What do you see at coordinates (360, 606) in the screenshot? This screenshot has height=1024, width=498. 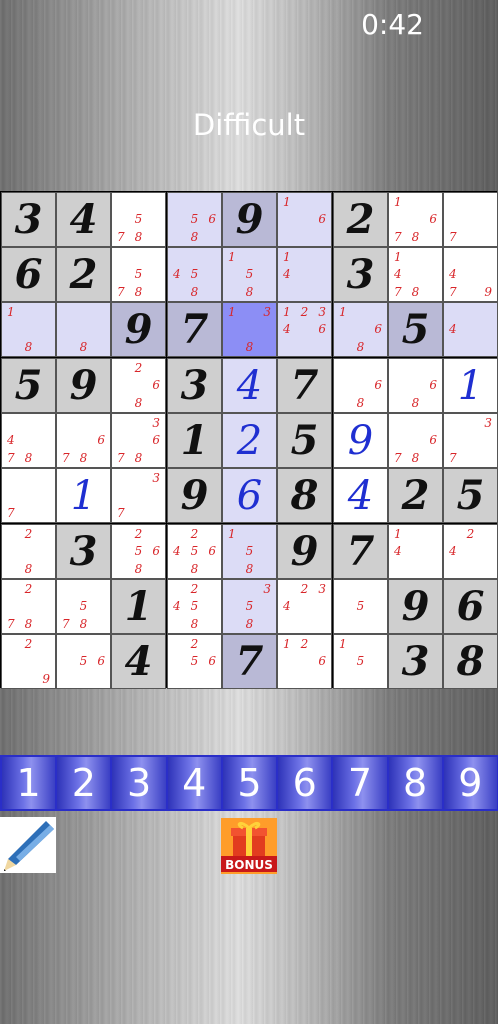 I see `cell-r8-c7: 5` at bounding box center [360, 606].